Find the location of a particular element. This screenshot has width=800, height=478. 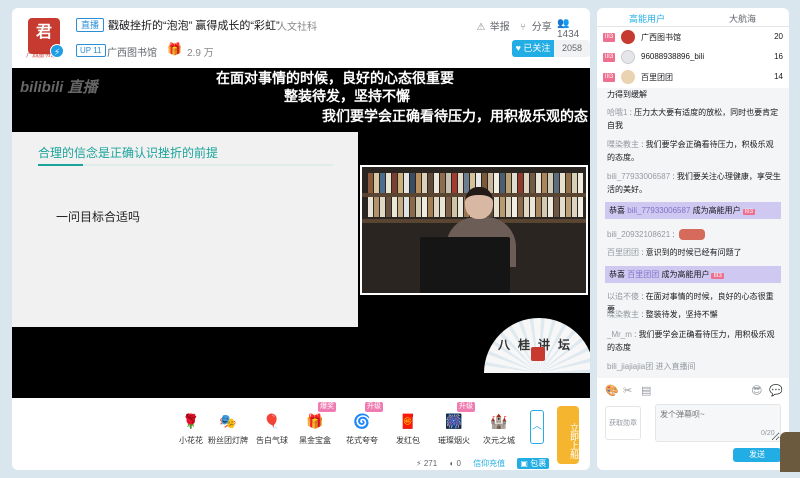

room-title: 戳破挫折的“泡泡” 赢得成长的“彩虹” is located at coordinates (194, 26).